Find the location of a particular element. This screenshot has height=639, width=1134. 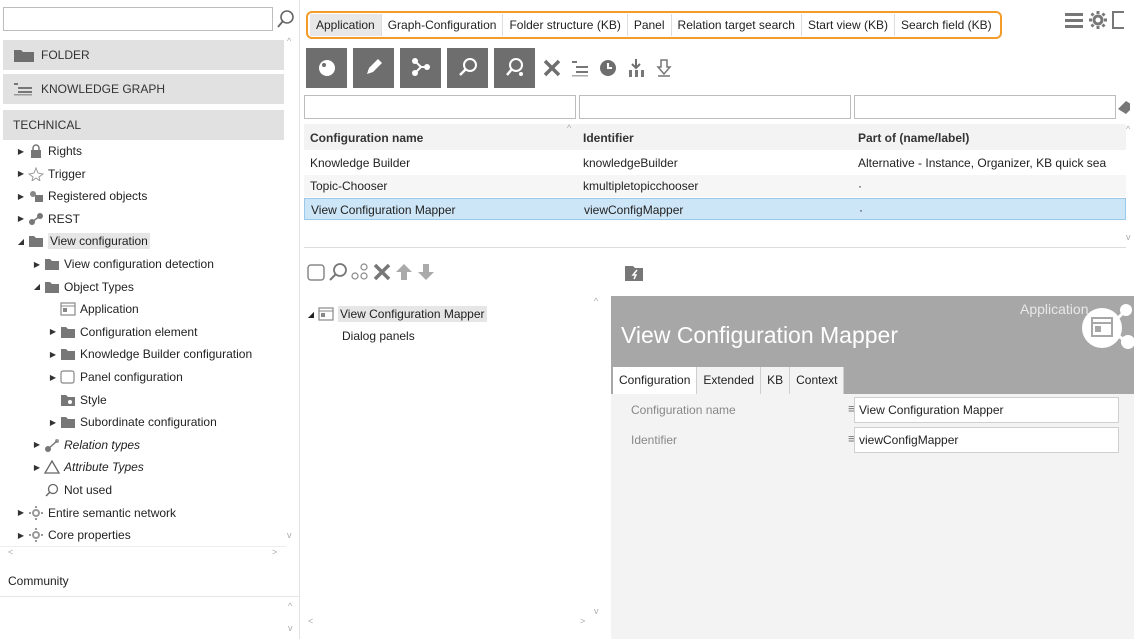

tree-item: ▶ Knowledge Builder configuration is located at coordinates (150, 354).